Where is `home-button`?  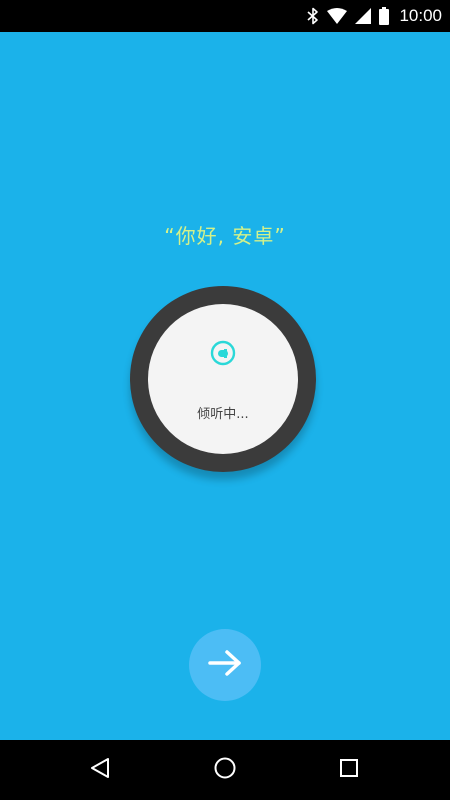 home-button is located at coordinates (225, 770).